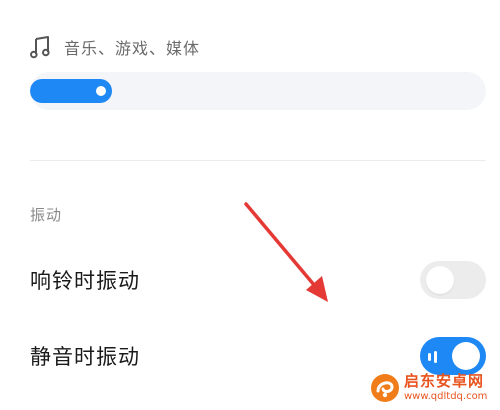 This screenshot has width=500, height=410. I want to click on watermark-title: 启东安卓网, so click(444, 381).